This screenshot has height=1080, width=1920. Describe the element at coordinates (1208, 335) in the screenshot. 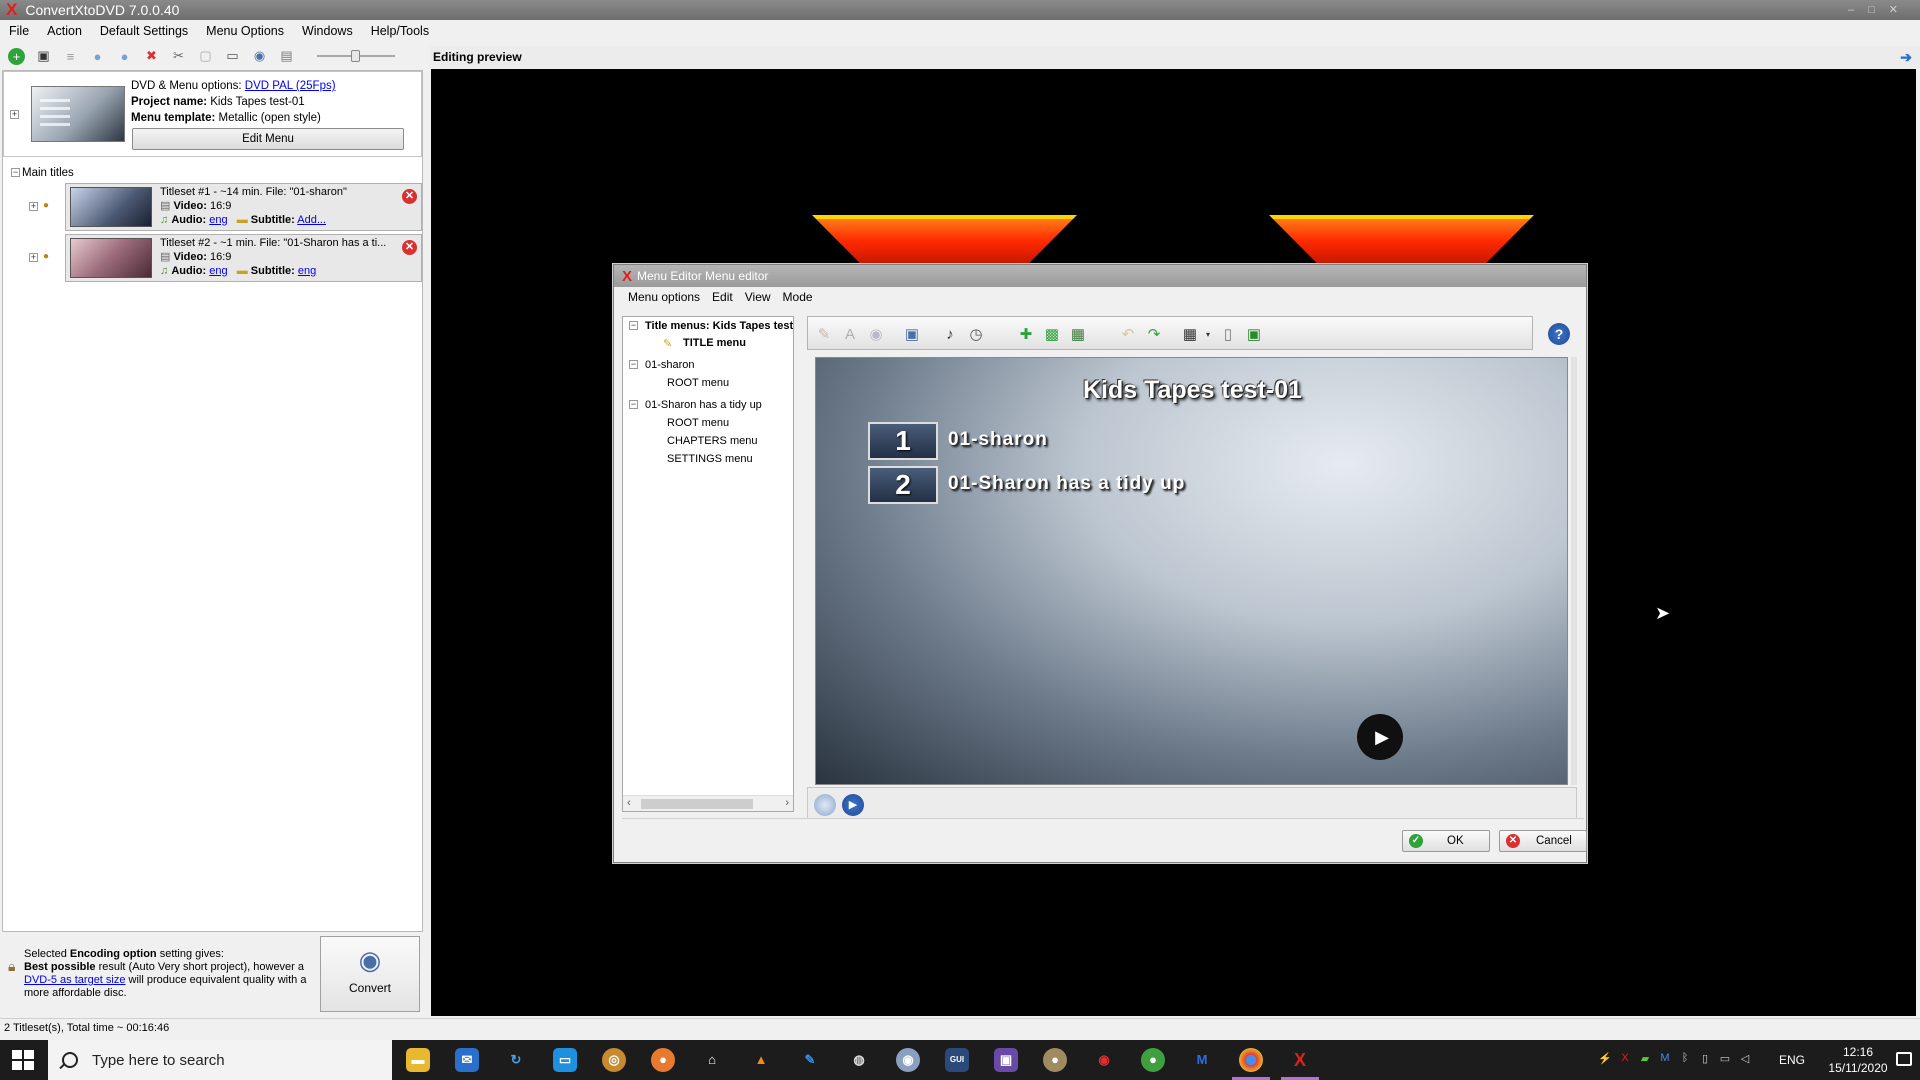

I see `chevron-down-icon: ▾` at that location.